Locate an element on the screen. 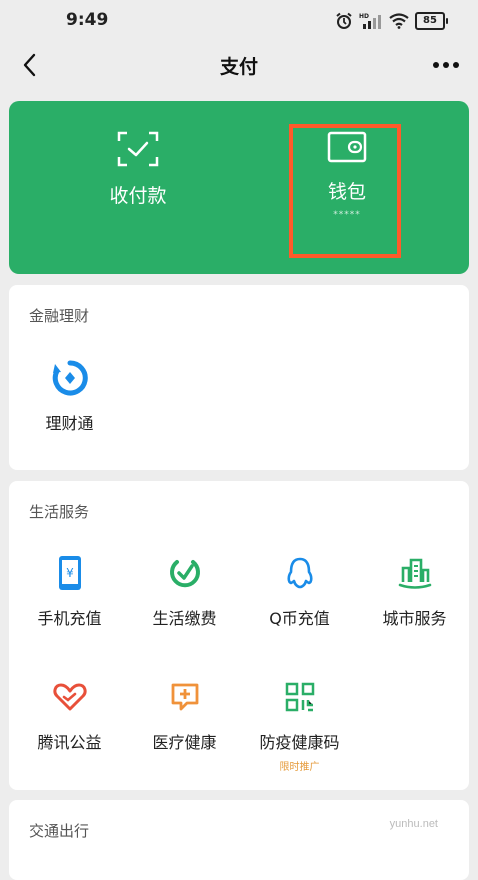  service-label: 医疗健康 is located at coordinates (184, 742).